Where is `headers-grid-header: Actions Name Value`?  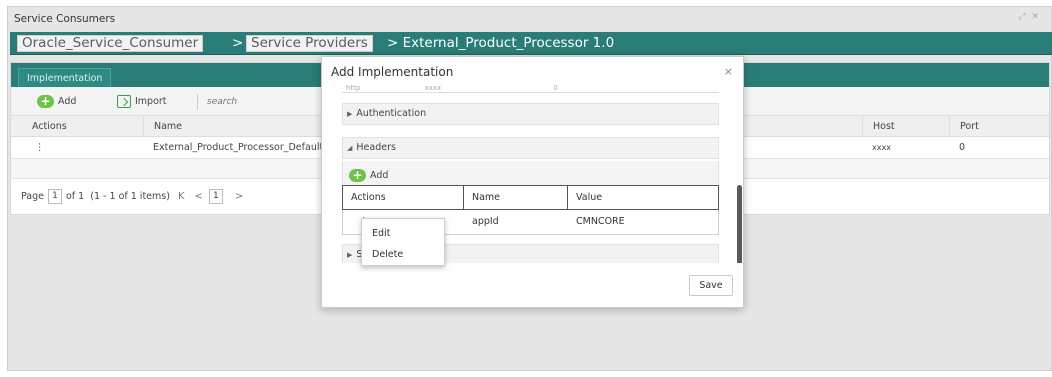 headers-grid-header: Actions Name Value is located at coordinates (530, 197).